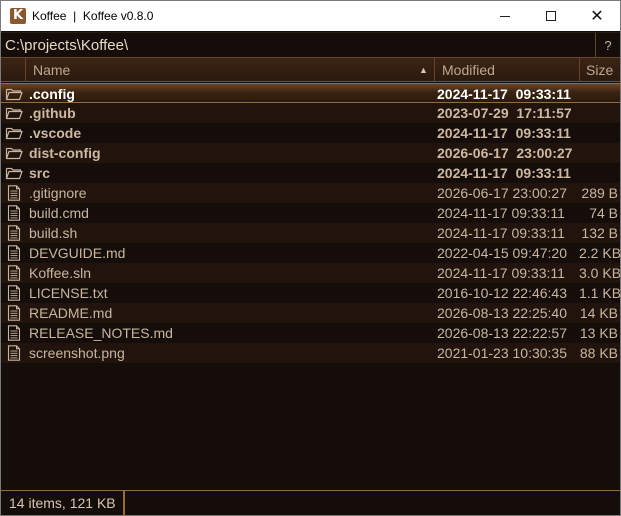  I want to click on minimize-icon, so click(505, 16).